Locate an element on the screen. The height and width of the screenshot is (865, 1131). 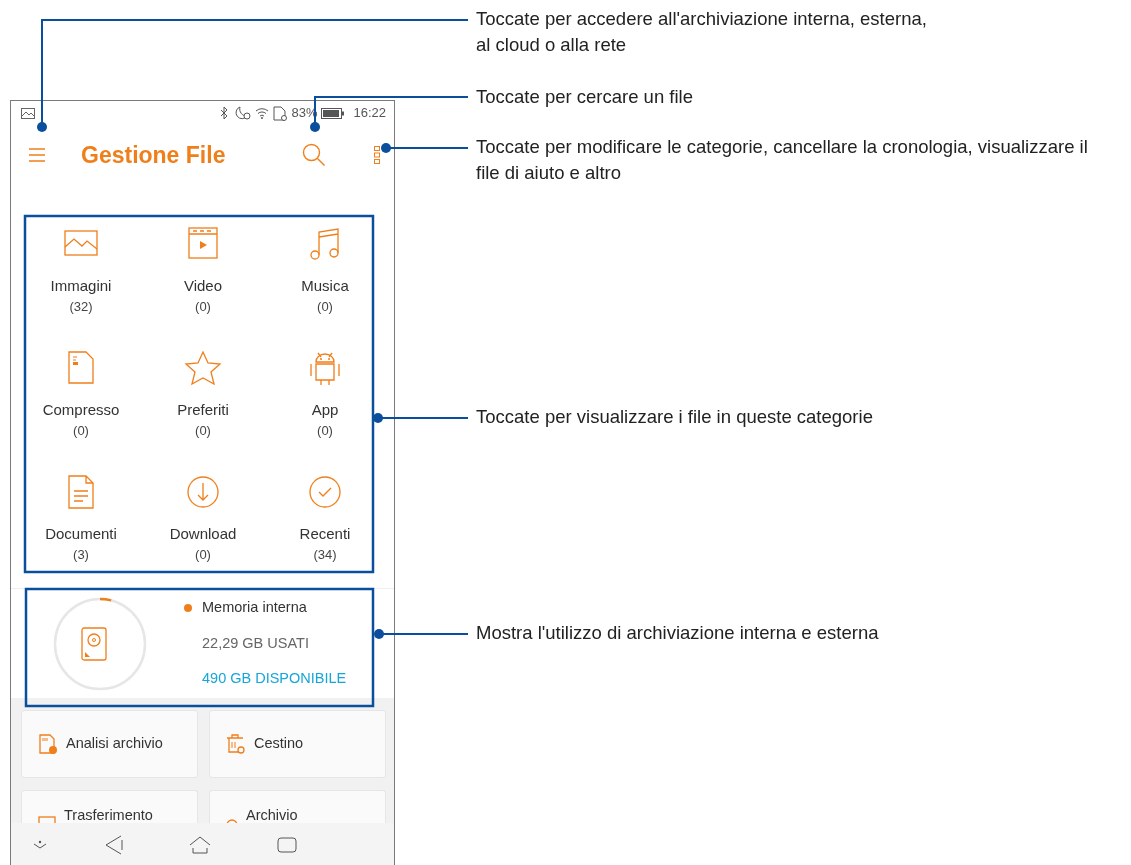
storage-name: Memoria interna is located at coordinates (254, 607).